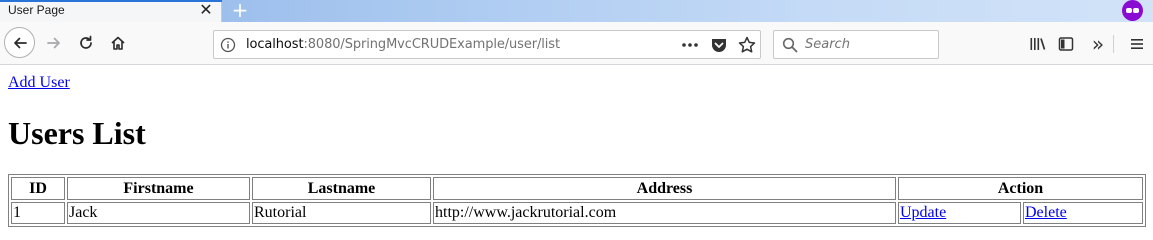 The height and width of the screenshot is (240, 1153). What do you see at coordinates (38, 188) in the screenshot?
I see `column-header-id: ID` at bounding box center [38, 188].